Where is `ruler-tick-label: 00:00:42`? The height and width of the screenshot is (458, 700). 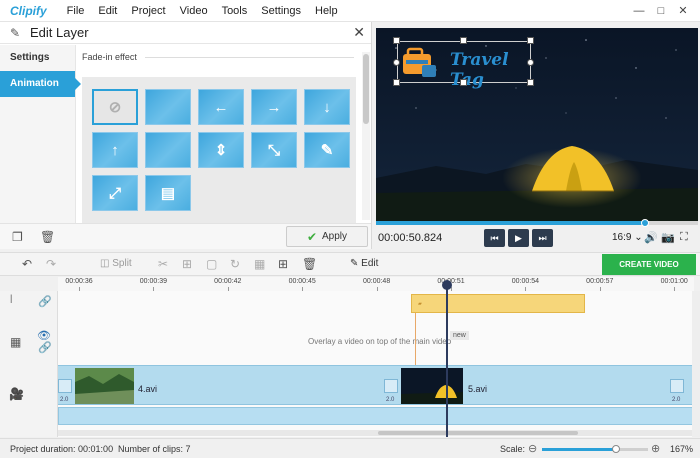 ruler-tick-label: 00:00:42 is located at coordinates (228, 281).